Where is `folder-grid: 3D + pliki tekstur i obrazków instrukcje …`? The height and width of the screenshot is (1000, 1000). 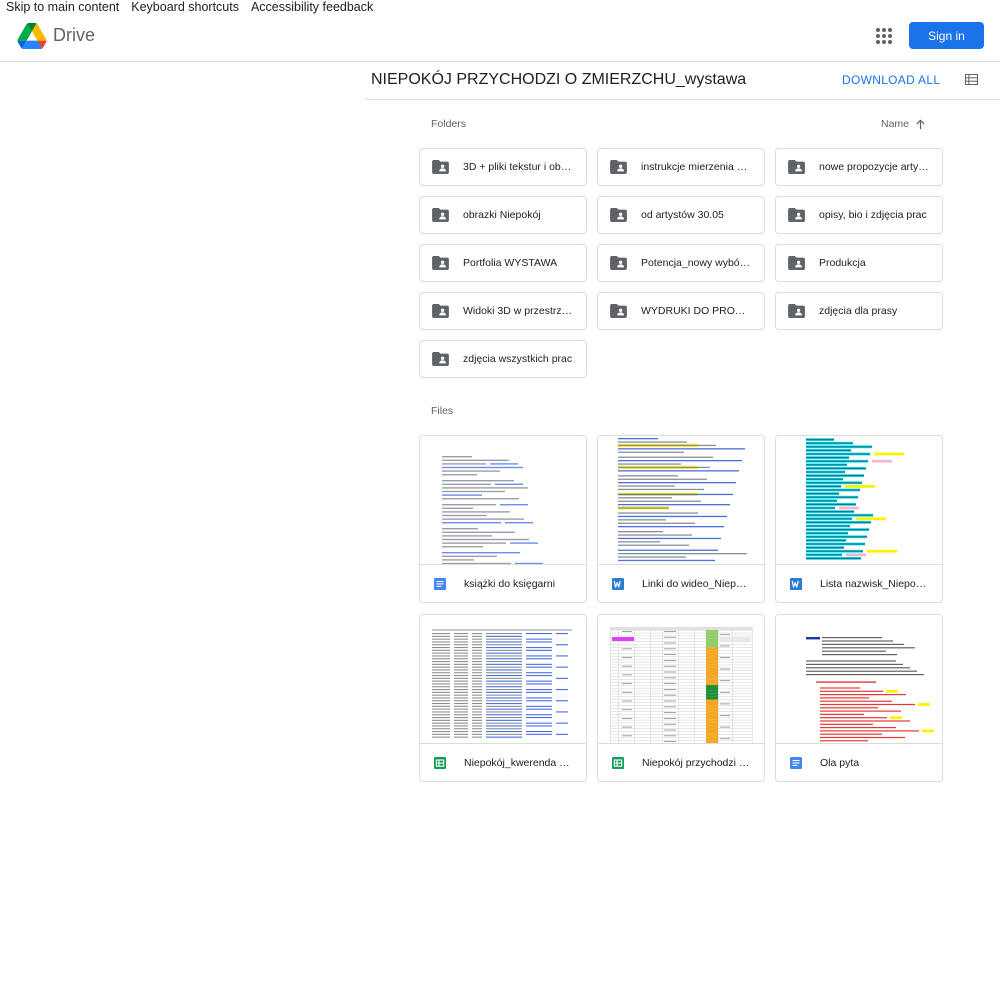
folder-grid: 3D + pliki tekstur i obrazków instrukcje … is located at coordinates (682, 263).